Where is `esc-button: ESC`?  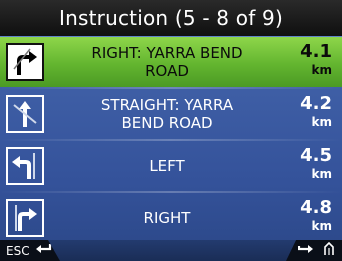
esc-button: ESC is located at coordinates (30, 250).